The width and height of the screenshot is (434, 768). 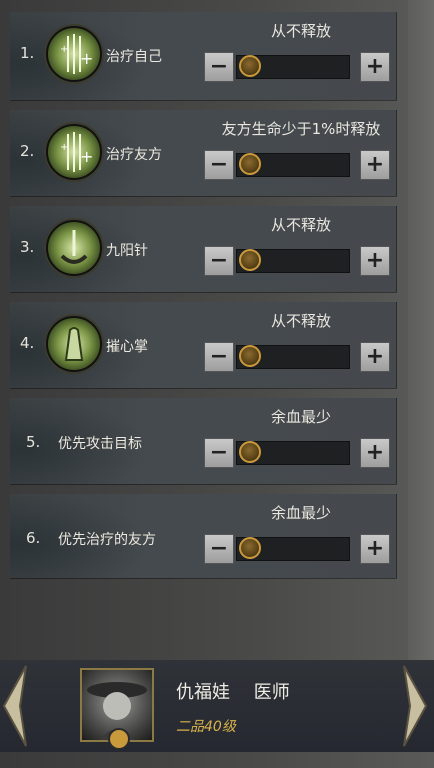 I want to click on prev-character-arrow-icon, so click(x=17, y=706).